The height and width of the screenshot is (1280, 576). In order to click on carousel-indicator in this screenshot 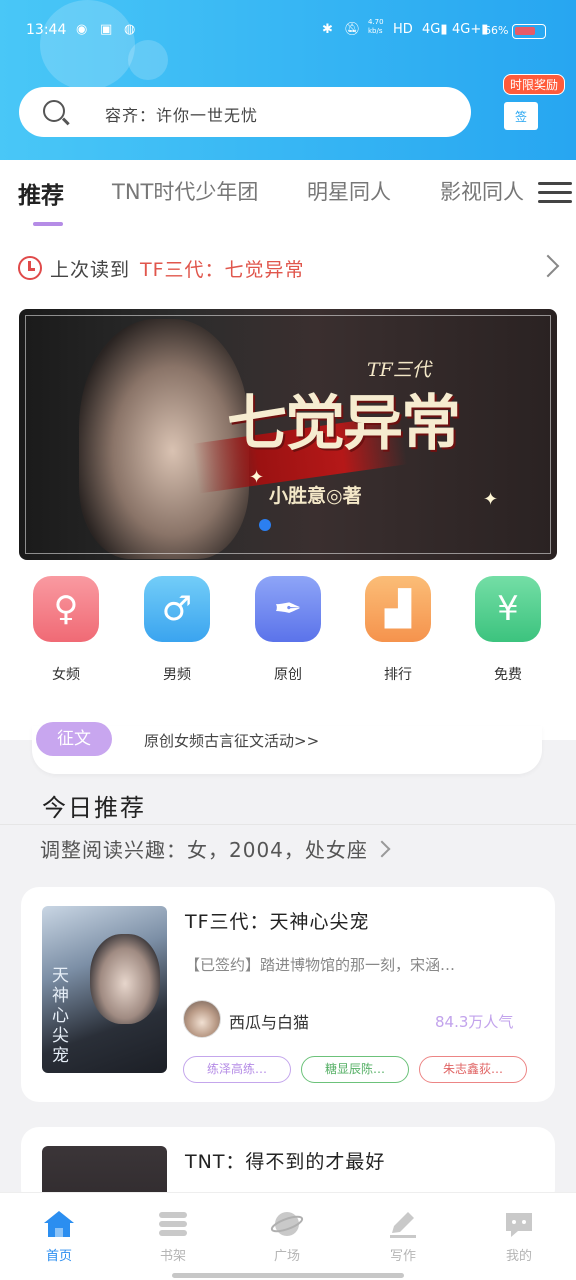, I will do `click(265, 525)`.